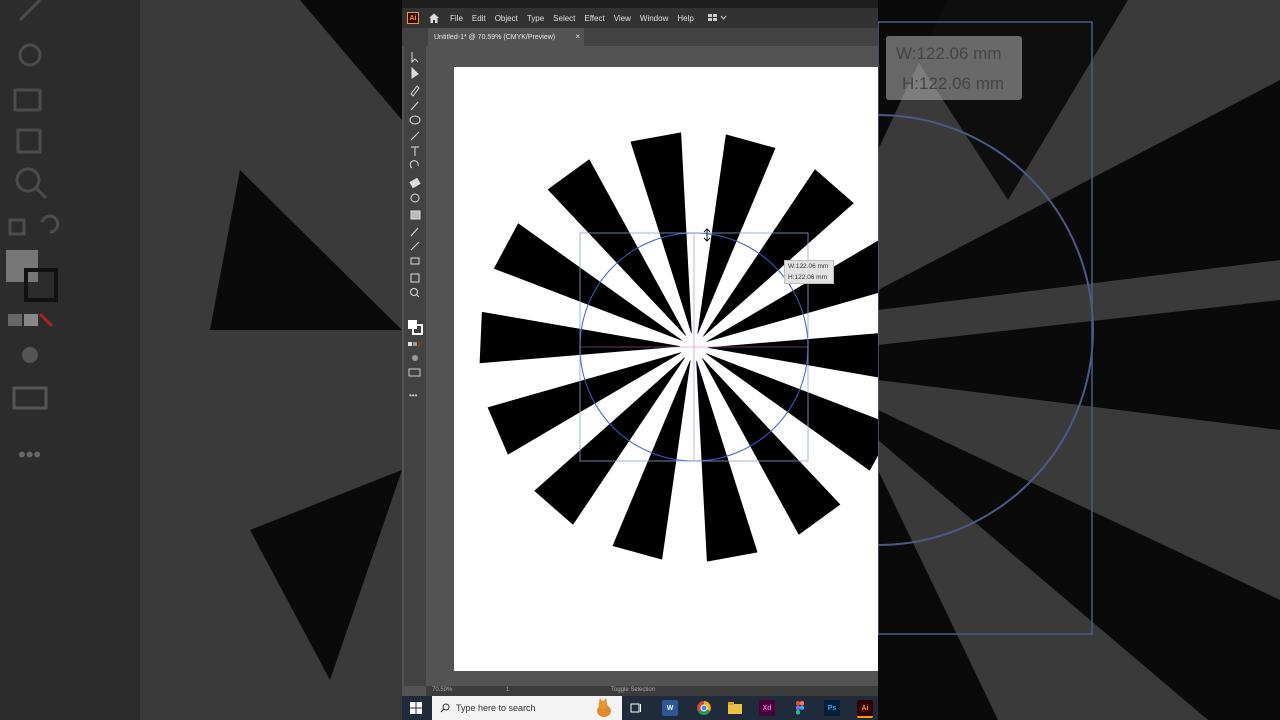  I want to click on current-tool-label: Toggle Selection, so click(633, 690).